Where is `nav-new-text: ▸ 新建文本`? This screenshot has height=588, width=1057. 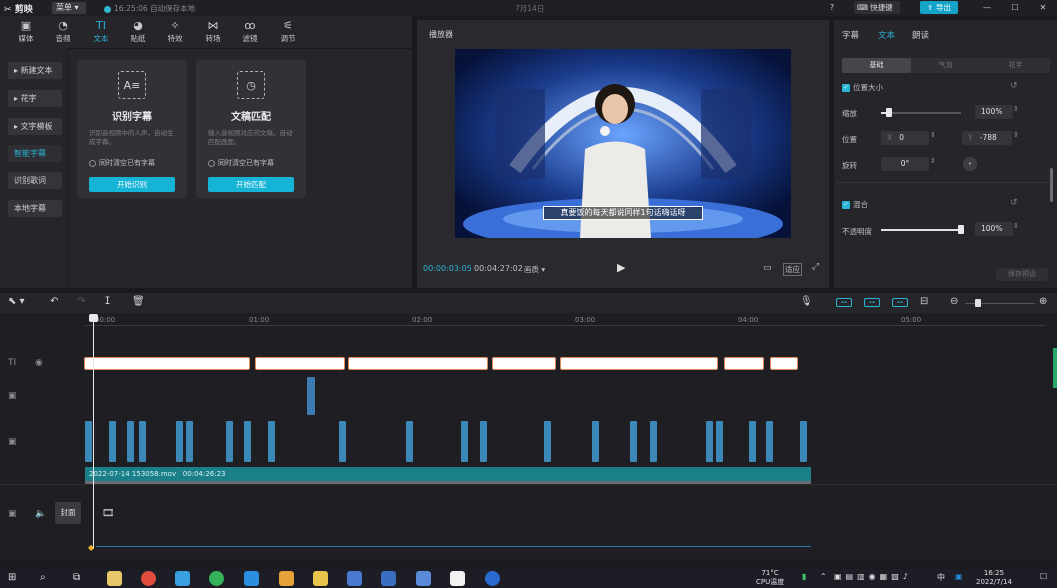
nav-new-text: ▸ 新建文本 is located at coordinates (35, 70).